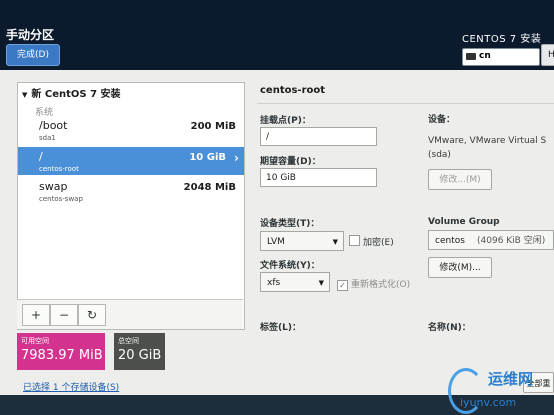  I want to click on filesystem-value: xfs, so click(274, 283).